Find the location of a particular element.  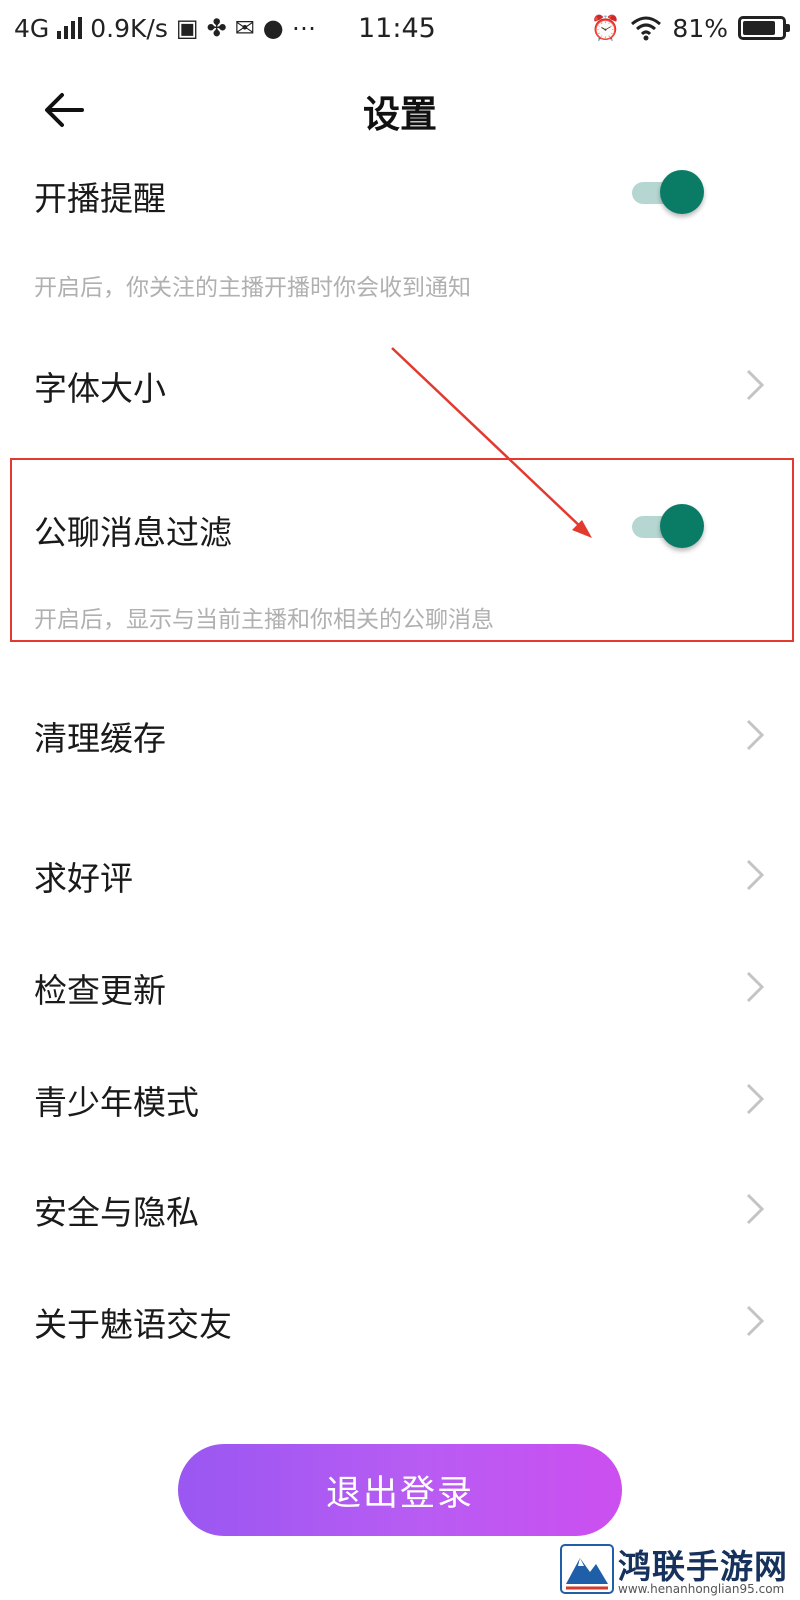

signal-icon is located at coordinates (70, 28).